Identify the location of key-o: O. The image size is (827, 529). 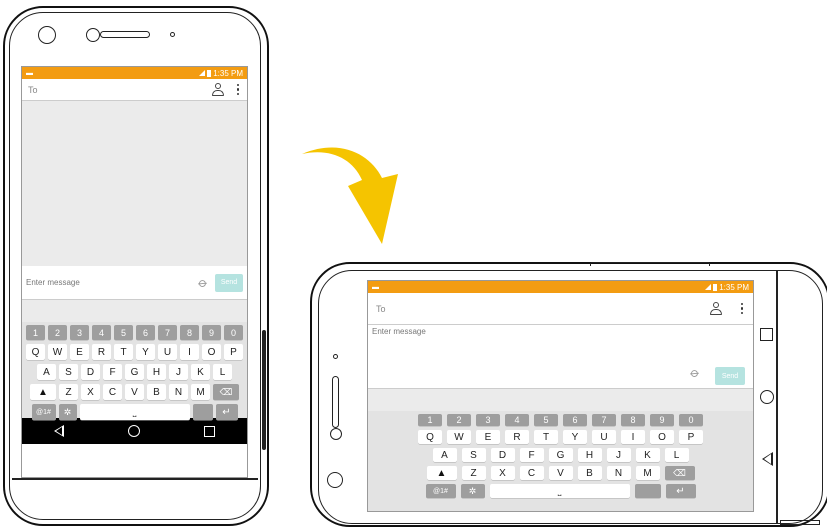
(662, 437).